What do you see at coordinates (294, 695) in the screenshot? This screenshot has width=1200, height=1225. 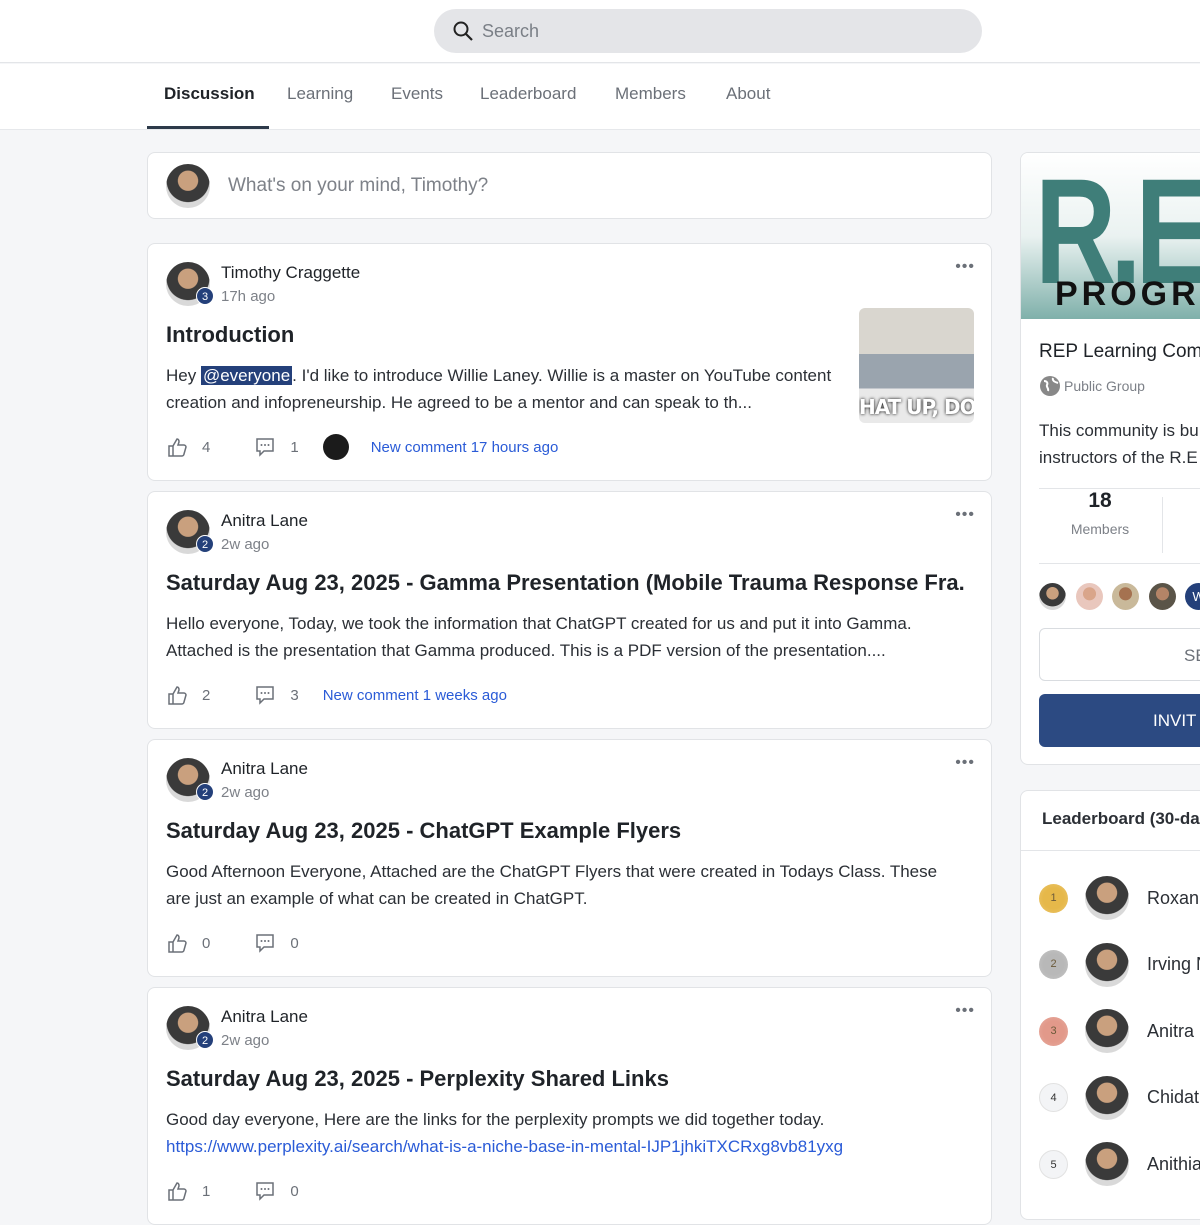 I see `comment-count: 3` at bounding box center [294, 695].